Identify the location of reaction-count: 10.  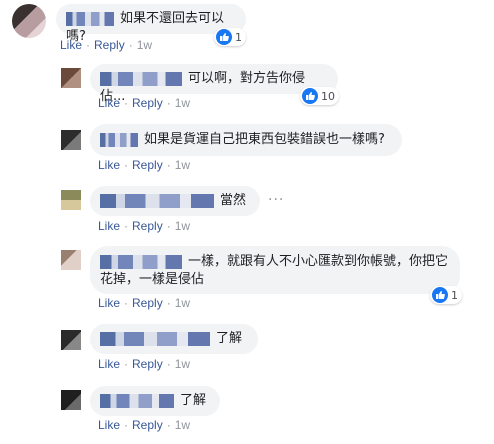
(319, 96).